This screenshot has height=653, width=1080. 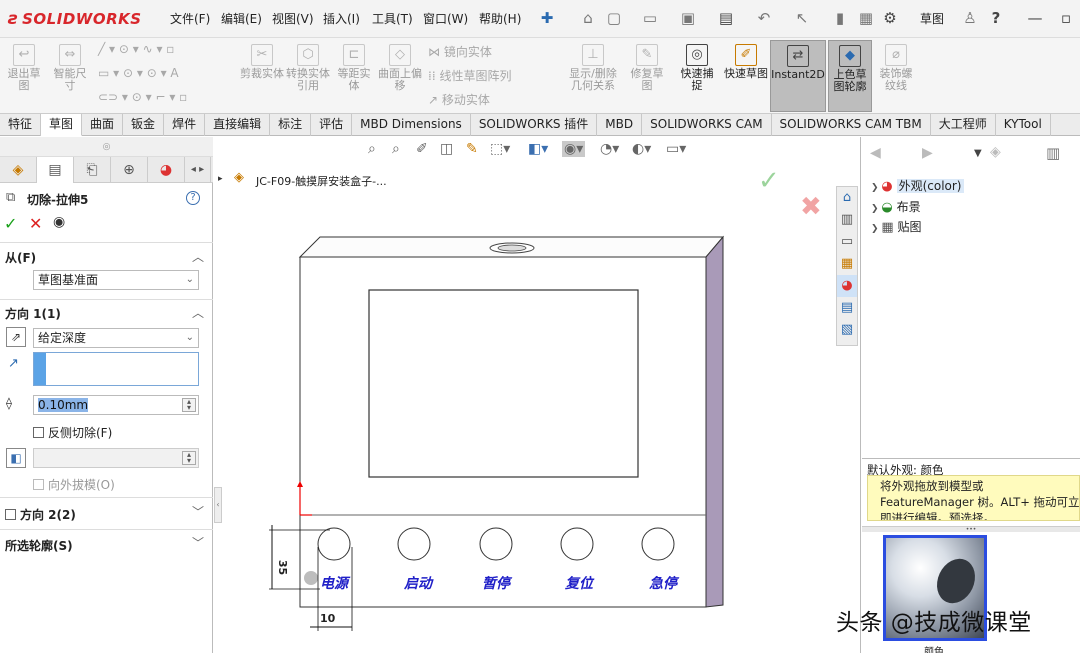 What do you see at coordinates (341, 18) in the screenshot?
I see `menu-insert: 插入(I)` at bounding box center [341, 18].